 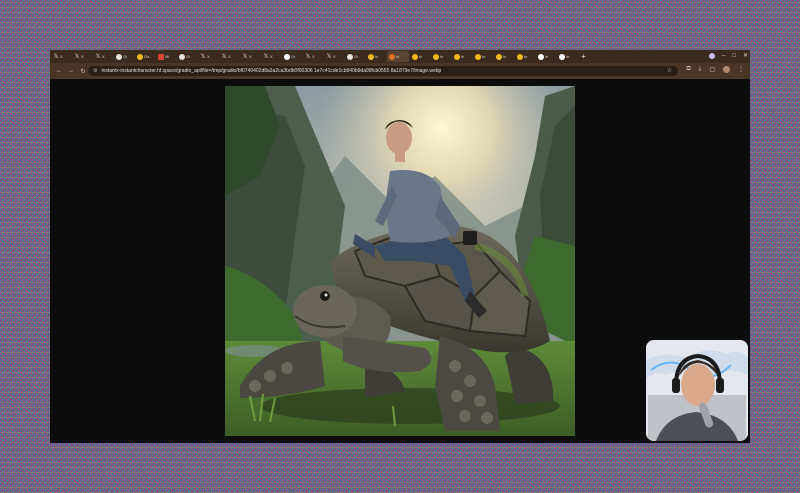 I want to click on close-window-button: ✕, so click(x=745, y=56).